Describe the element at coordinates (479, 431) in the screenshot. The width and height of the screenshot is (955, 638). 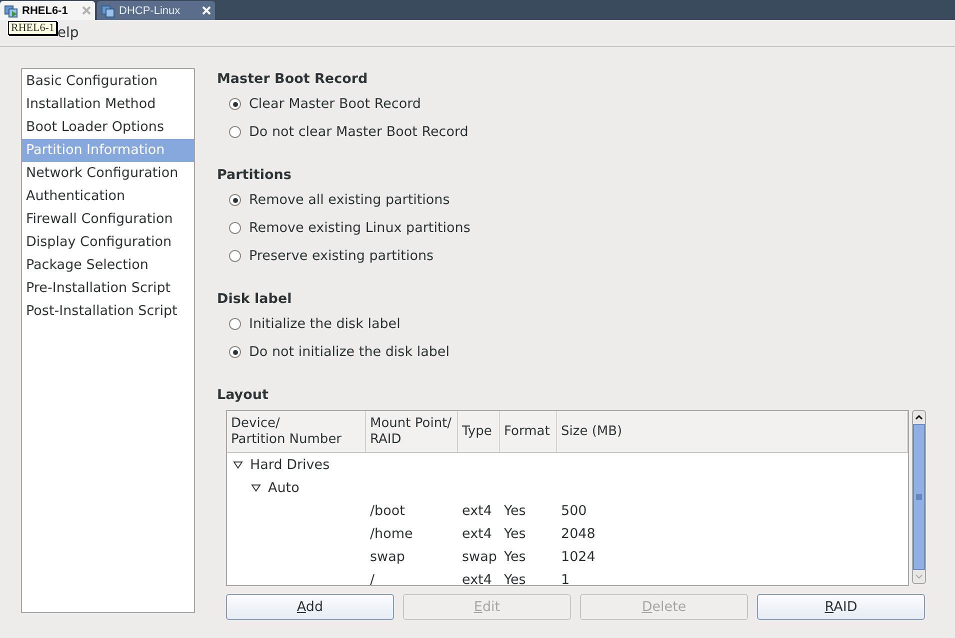
I see `column-header: Type` at that location.